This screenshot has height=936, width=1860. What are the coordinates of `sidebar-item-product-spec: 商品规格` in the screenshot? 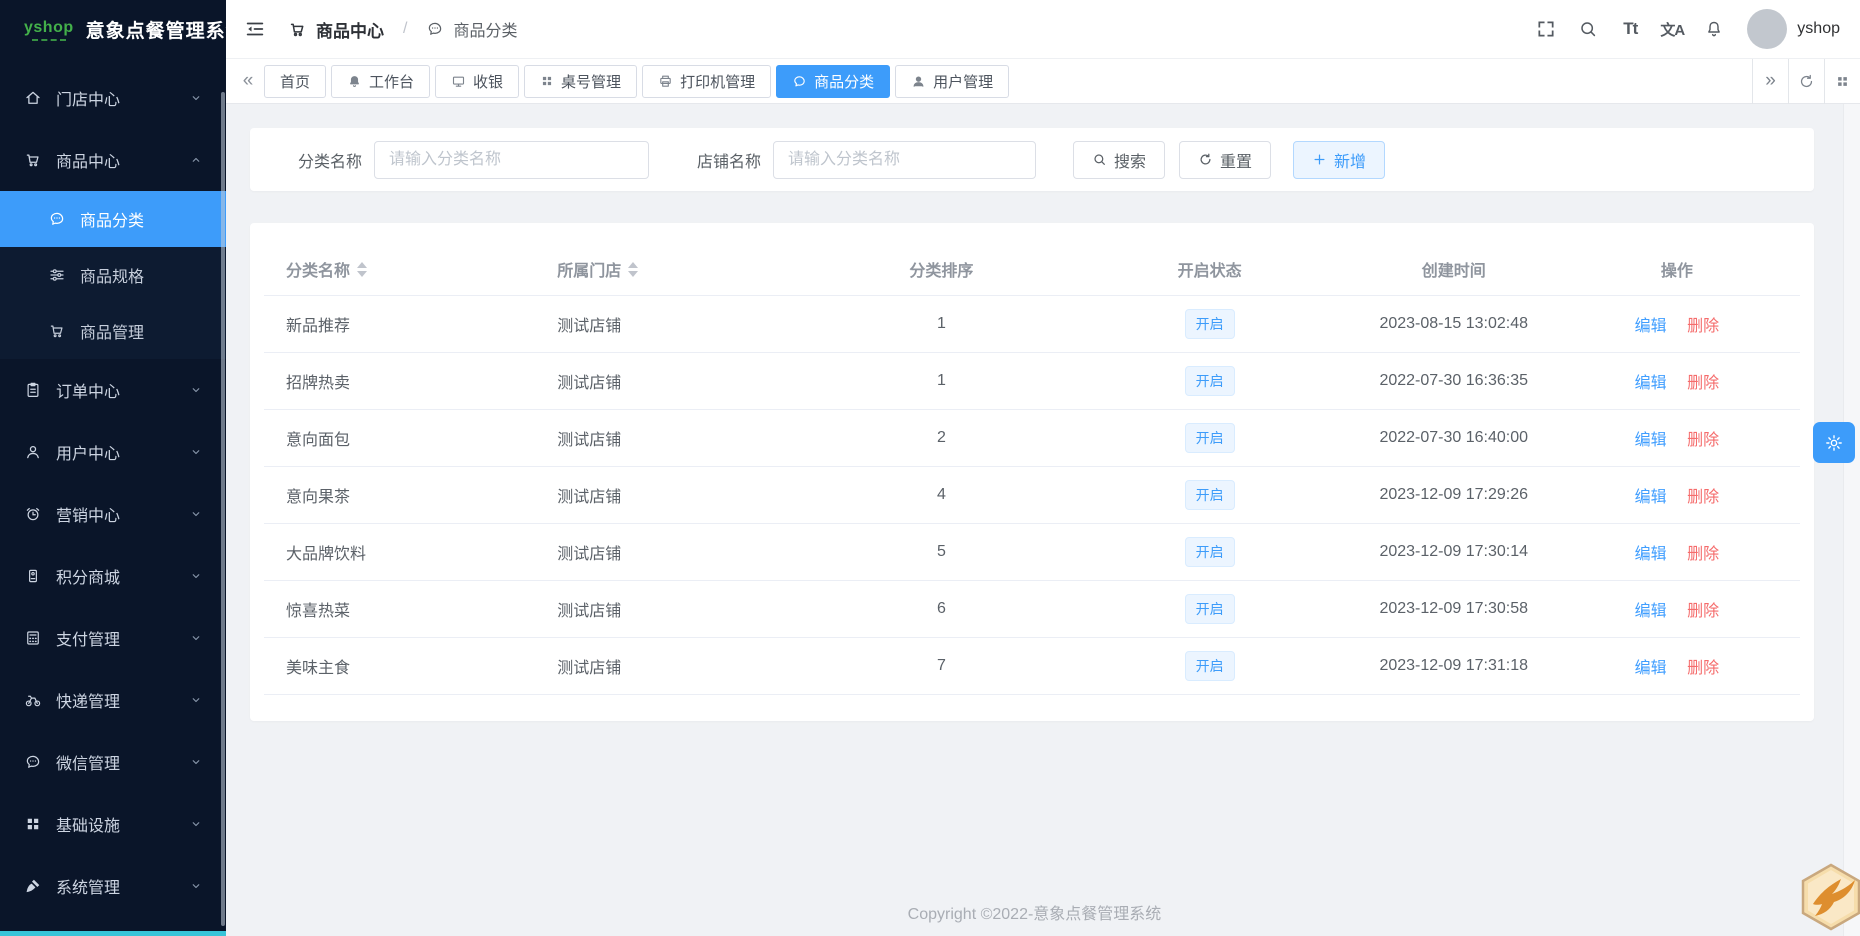 It's located at (113, 275).